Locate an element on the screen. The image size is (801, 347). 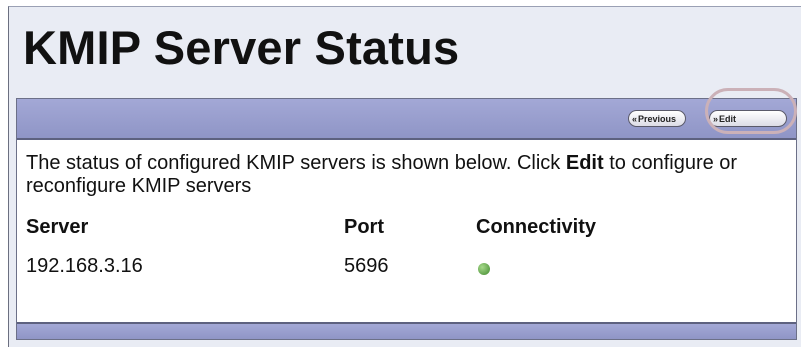
panel-header-bar: «Previous »Edit is located at coordinates (406, 119).